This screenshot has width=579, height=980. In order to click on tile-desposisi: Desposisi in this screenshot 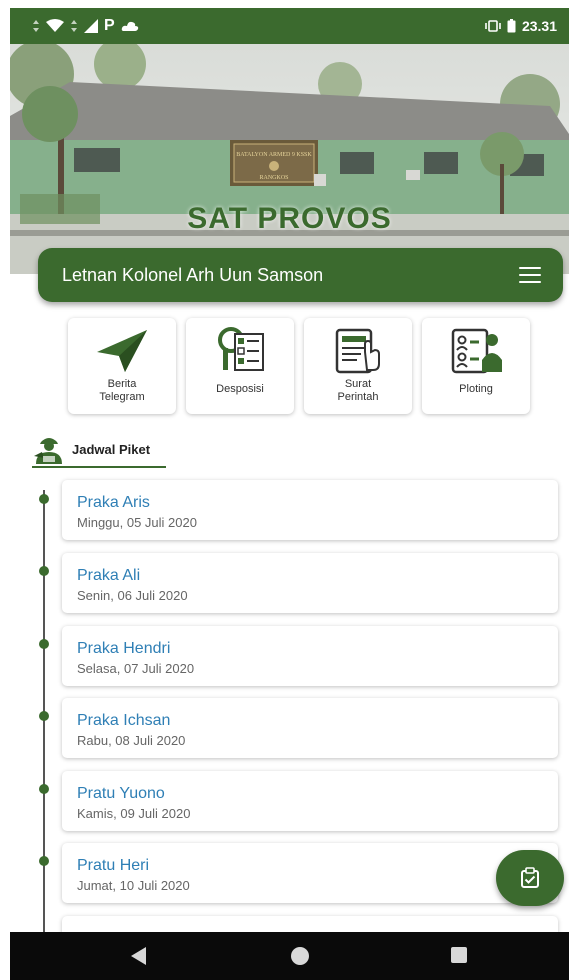, I will do `click(240, 366)`.